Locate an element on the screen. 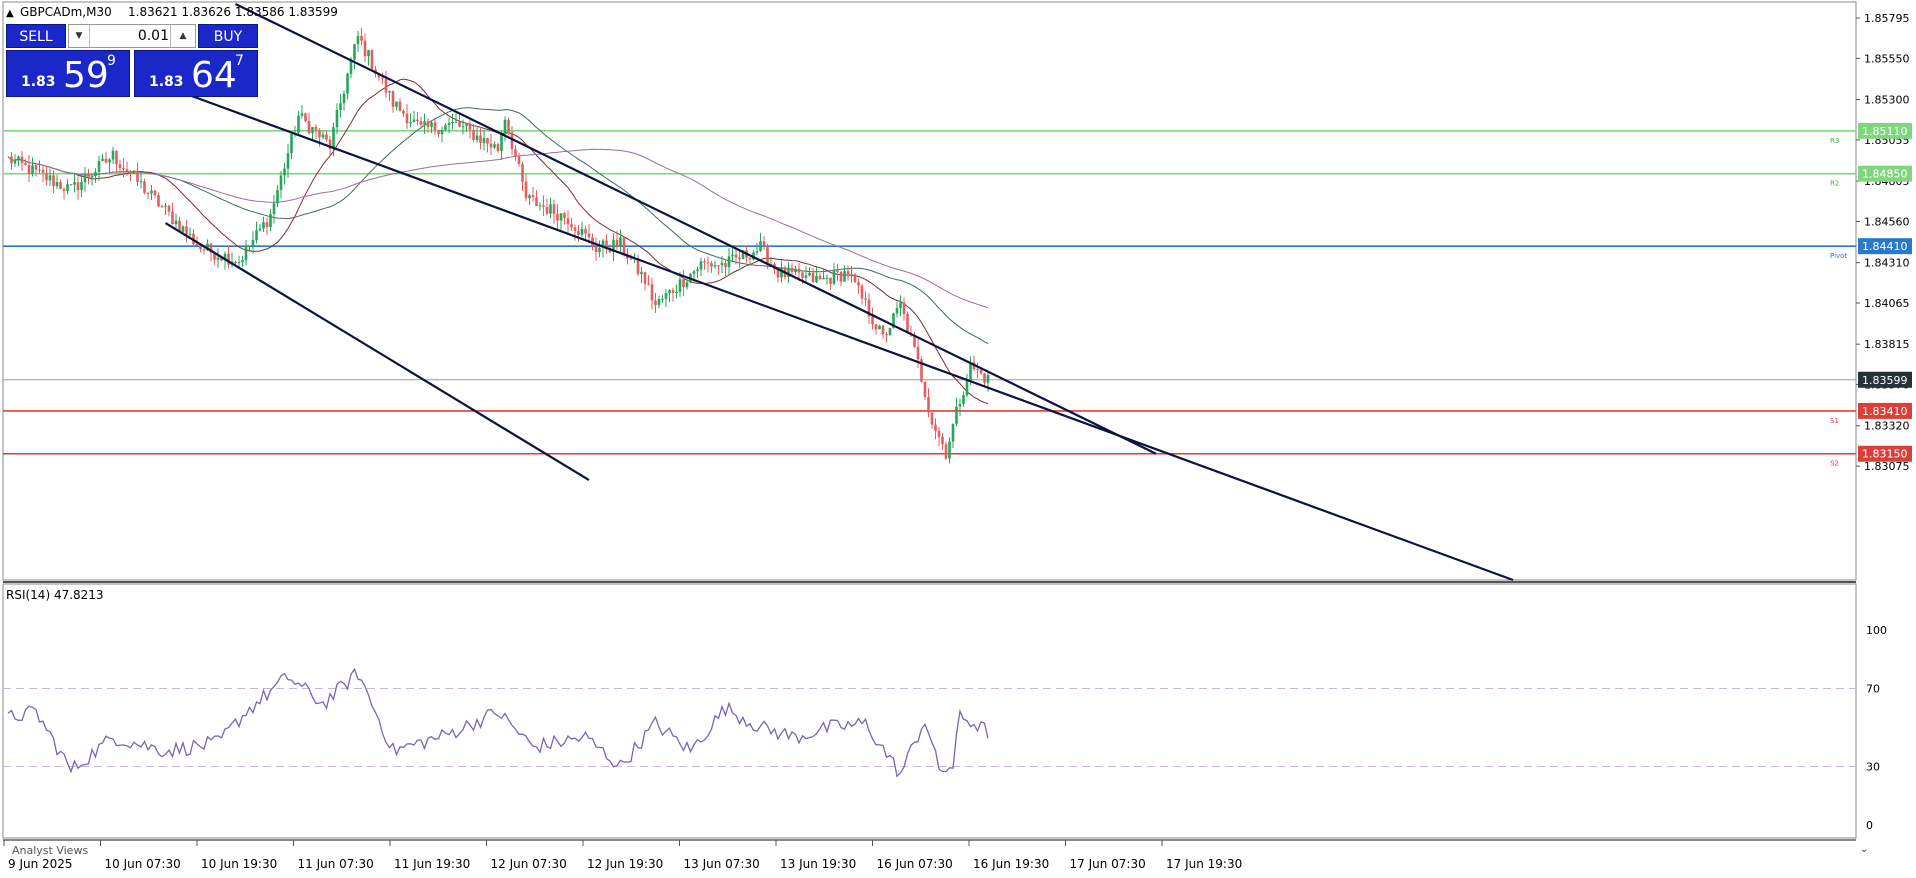 The width and height of the screenshot is (1916, 878). ask-price-button: 1.83 64 7 is located at coordinates (196, 73).